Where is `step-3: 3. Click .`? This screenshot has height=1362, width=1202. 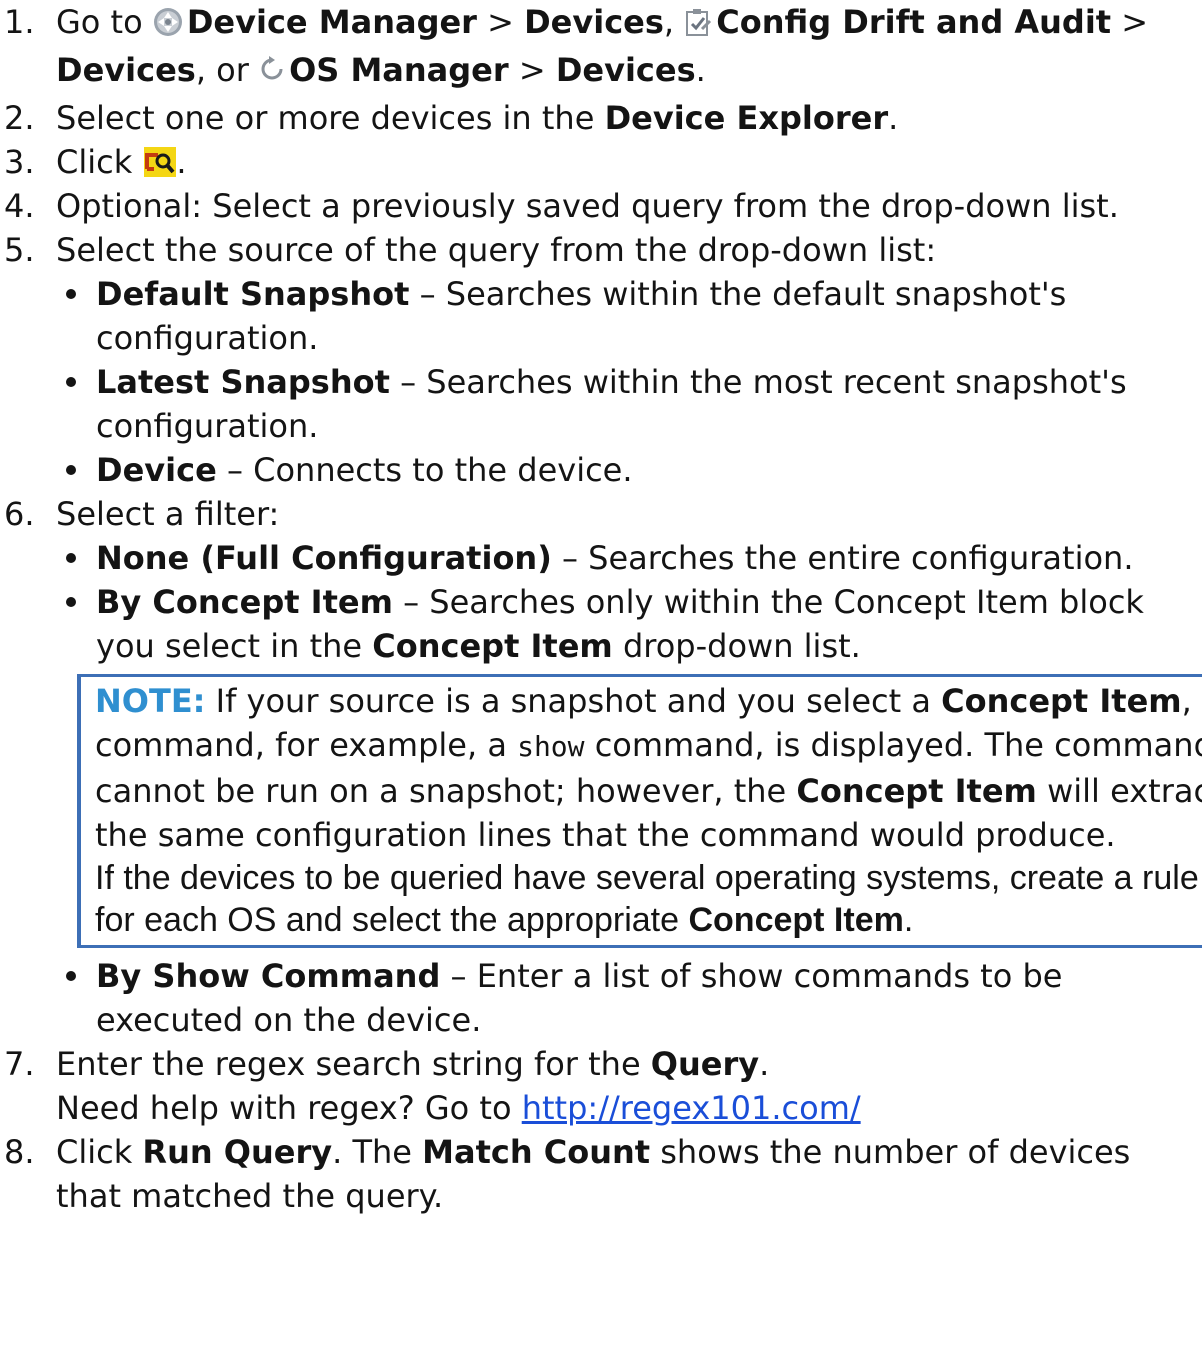 step-3: 3. Click . is located at coordinates (601, 162).